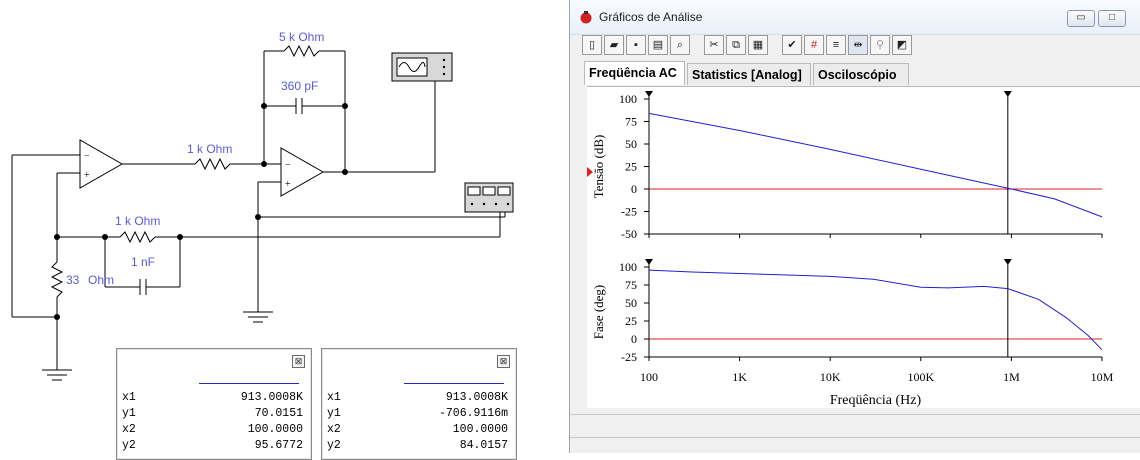 The height and width of the screenshot is (460, 1140). Describe the element at coordinates (209, 149) in the screenshot. I see `label-r-input: 1 k Ohm` at that location.